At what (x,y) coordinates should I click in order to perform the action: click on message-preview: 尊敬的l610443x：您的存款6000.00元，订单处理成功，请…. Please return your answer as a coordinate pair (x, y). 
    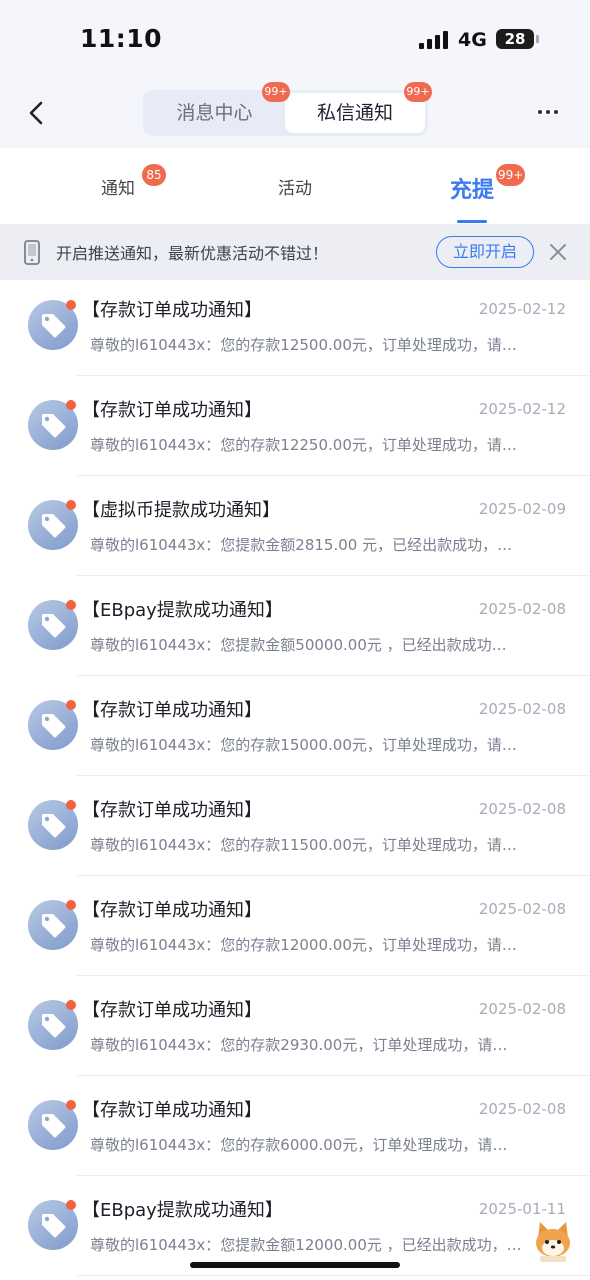
    Looking at the image, I should click on (299, 1145).